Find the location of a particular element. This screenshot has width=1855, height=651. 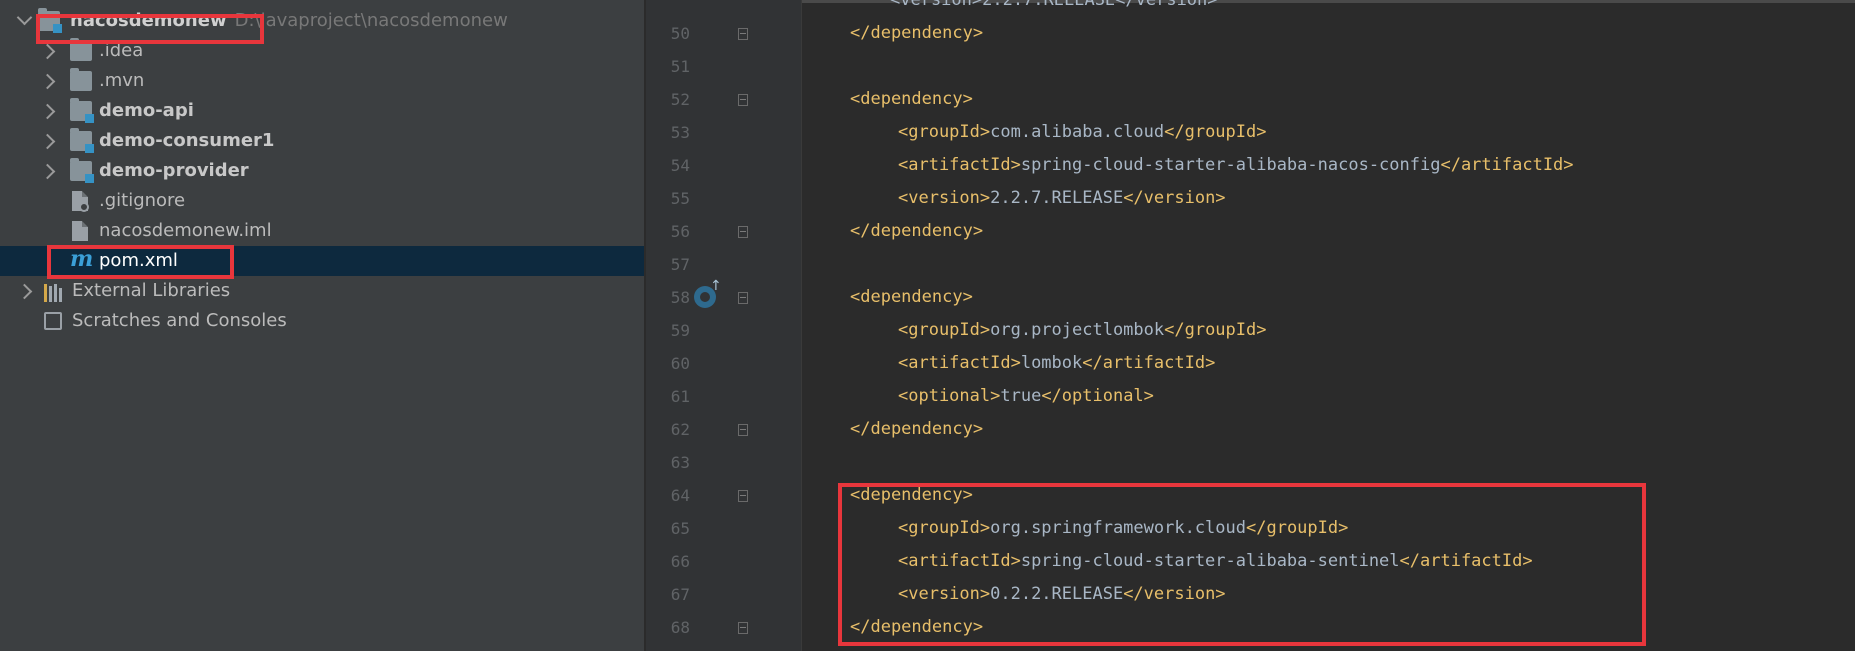

editor-top-edge is located at coordinates (1250, 1).